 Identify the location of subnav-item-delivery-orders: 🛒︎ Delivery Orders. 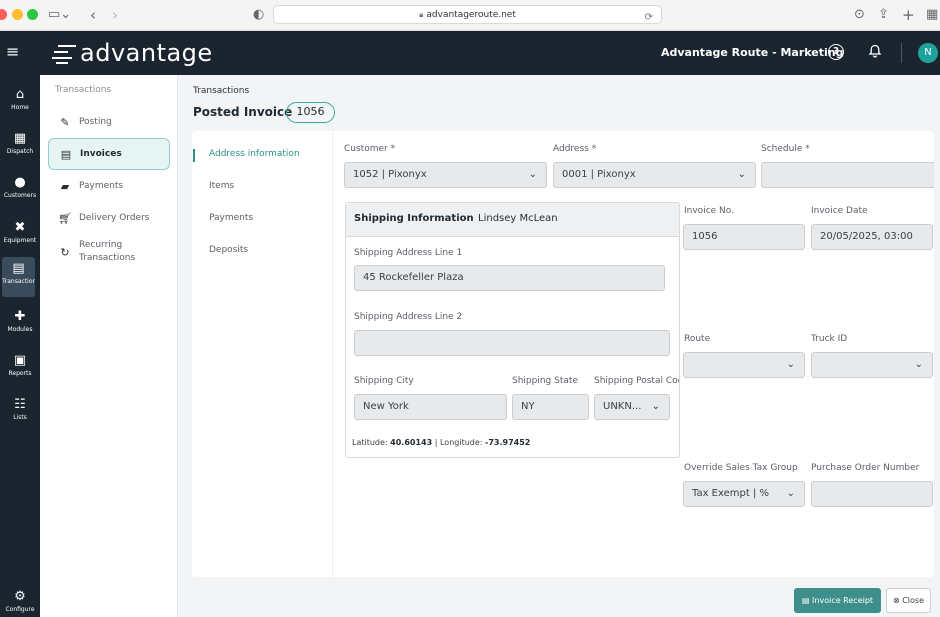
(109, 218).